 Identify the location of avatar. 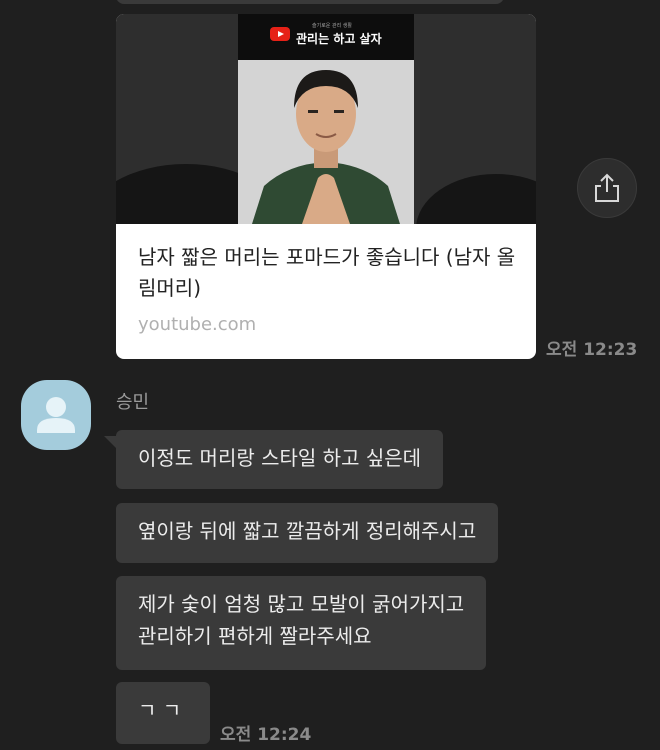
(56, 415).